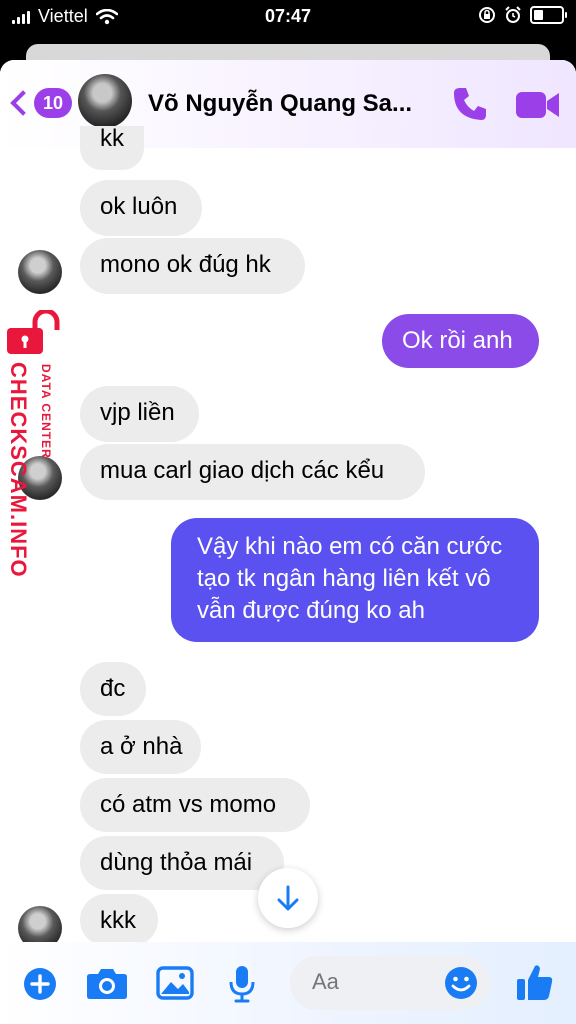  I want to click on scroll-to-bottom-button, so click(288, 898).